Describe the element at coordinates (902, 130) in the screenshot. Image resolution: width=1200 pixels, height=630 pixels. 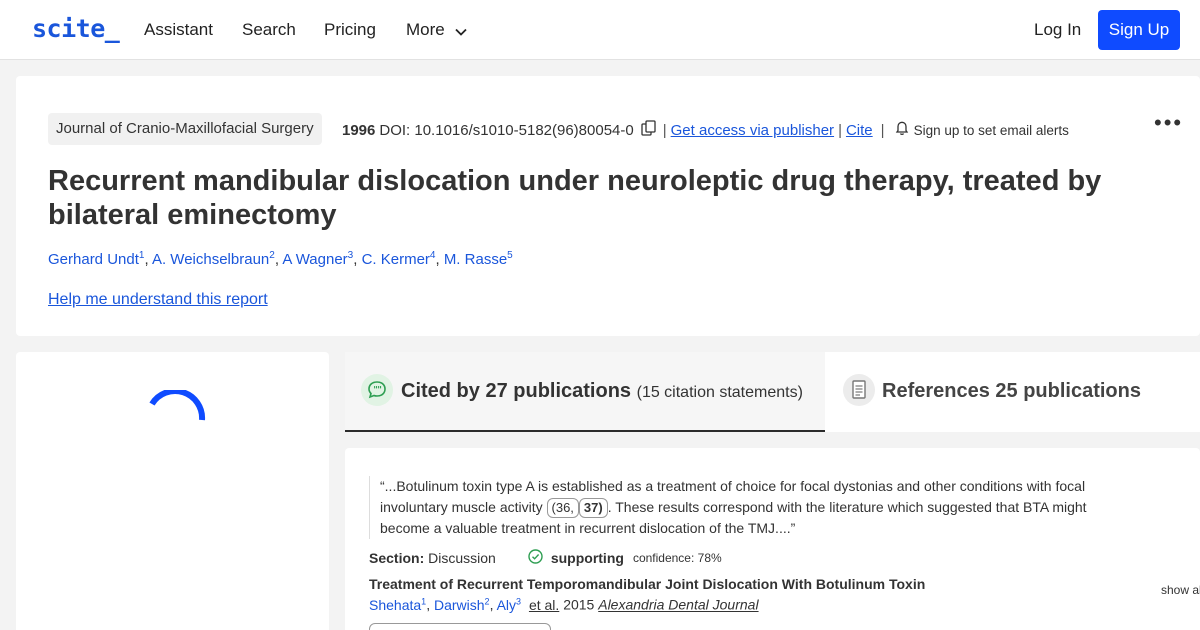
I see `bell-icon` at that location.